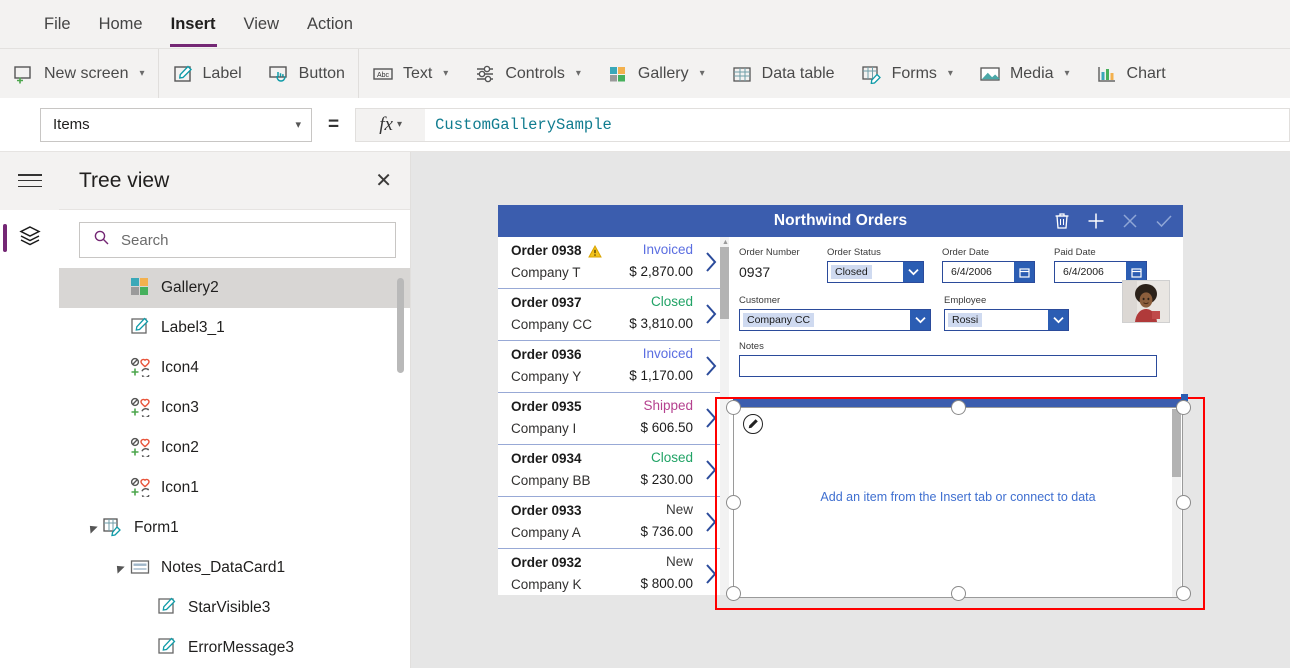 This screenshot has width=1290, height=668. Describe the element at coordinates (1131, 73) in the screenshot. I see `chart-button: Chart` at that location.